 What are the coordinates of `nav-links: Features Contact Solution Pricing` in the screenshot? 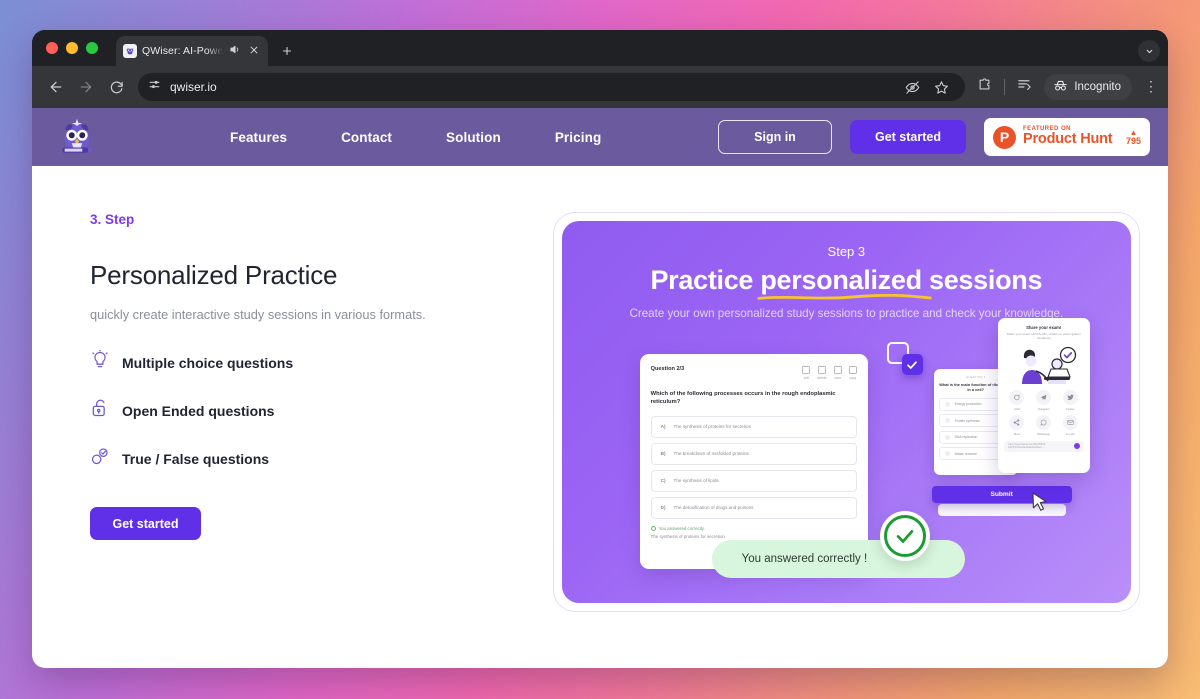 It's located at (415, 137).